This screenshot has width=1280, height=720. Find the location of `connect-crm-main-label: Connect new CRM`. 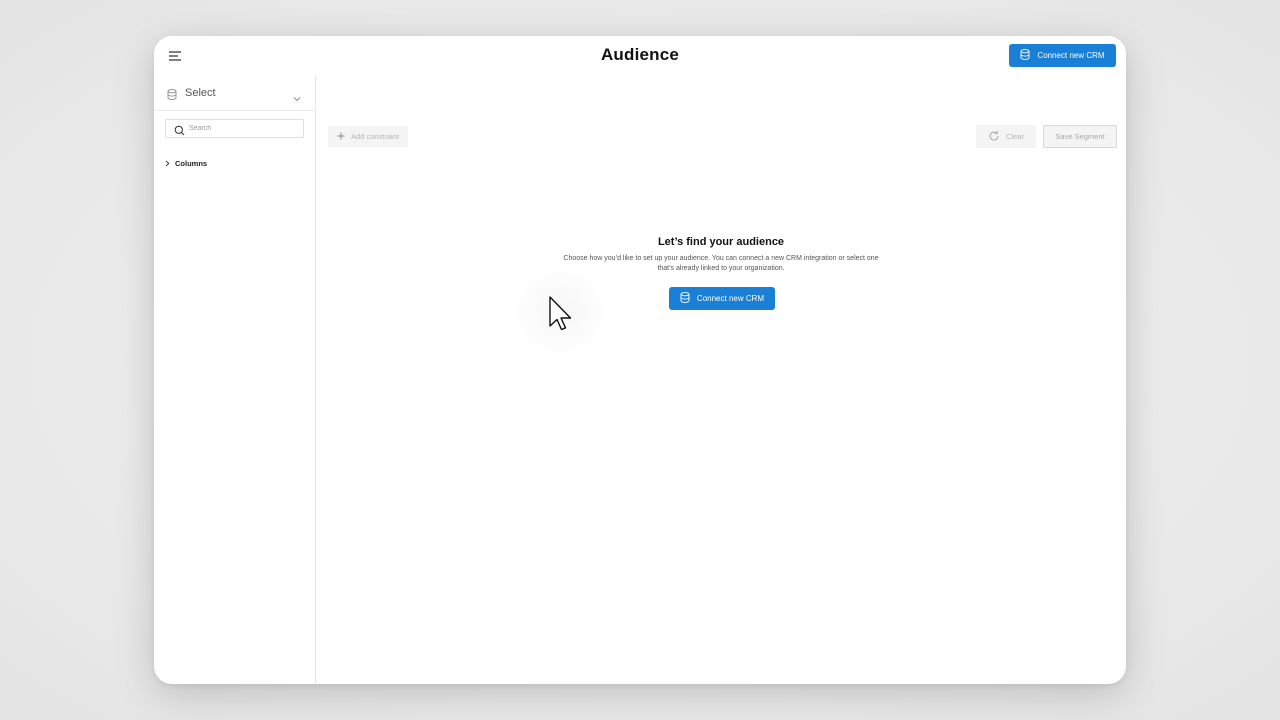

connect-crm-main-label: Connect new CRM is located at coordinates (730, 298).